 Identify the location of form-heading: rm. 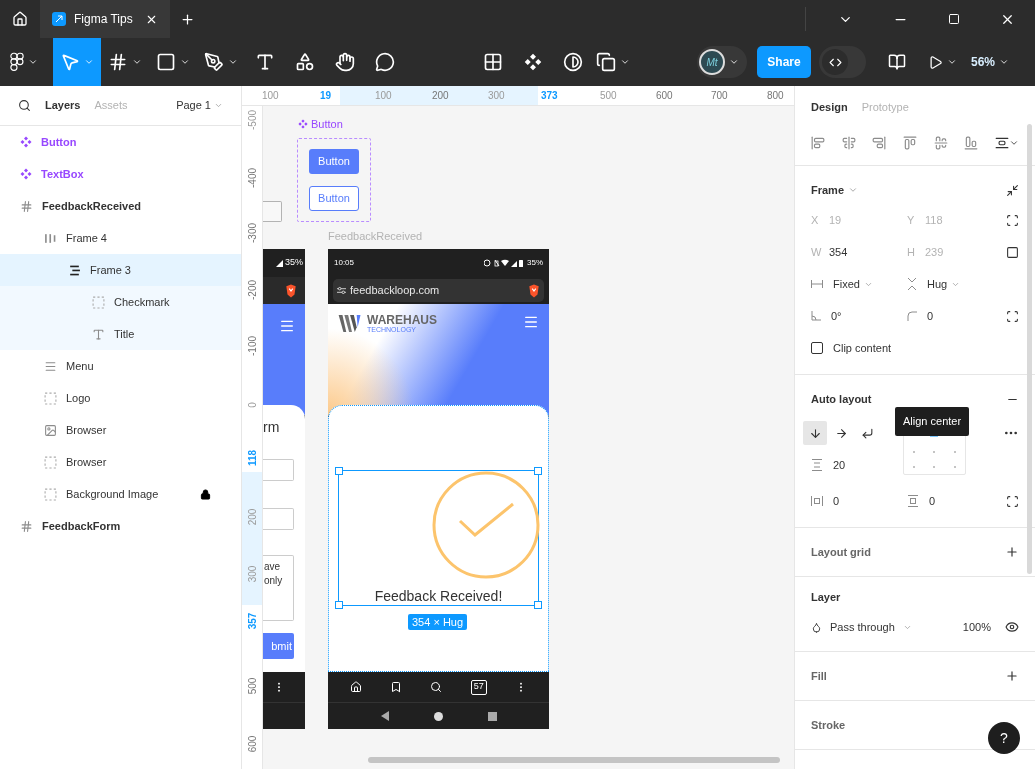
(271, 427).